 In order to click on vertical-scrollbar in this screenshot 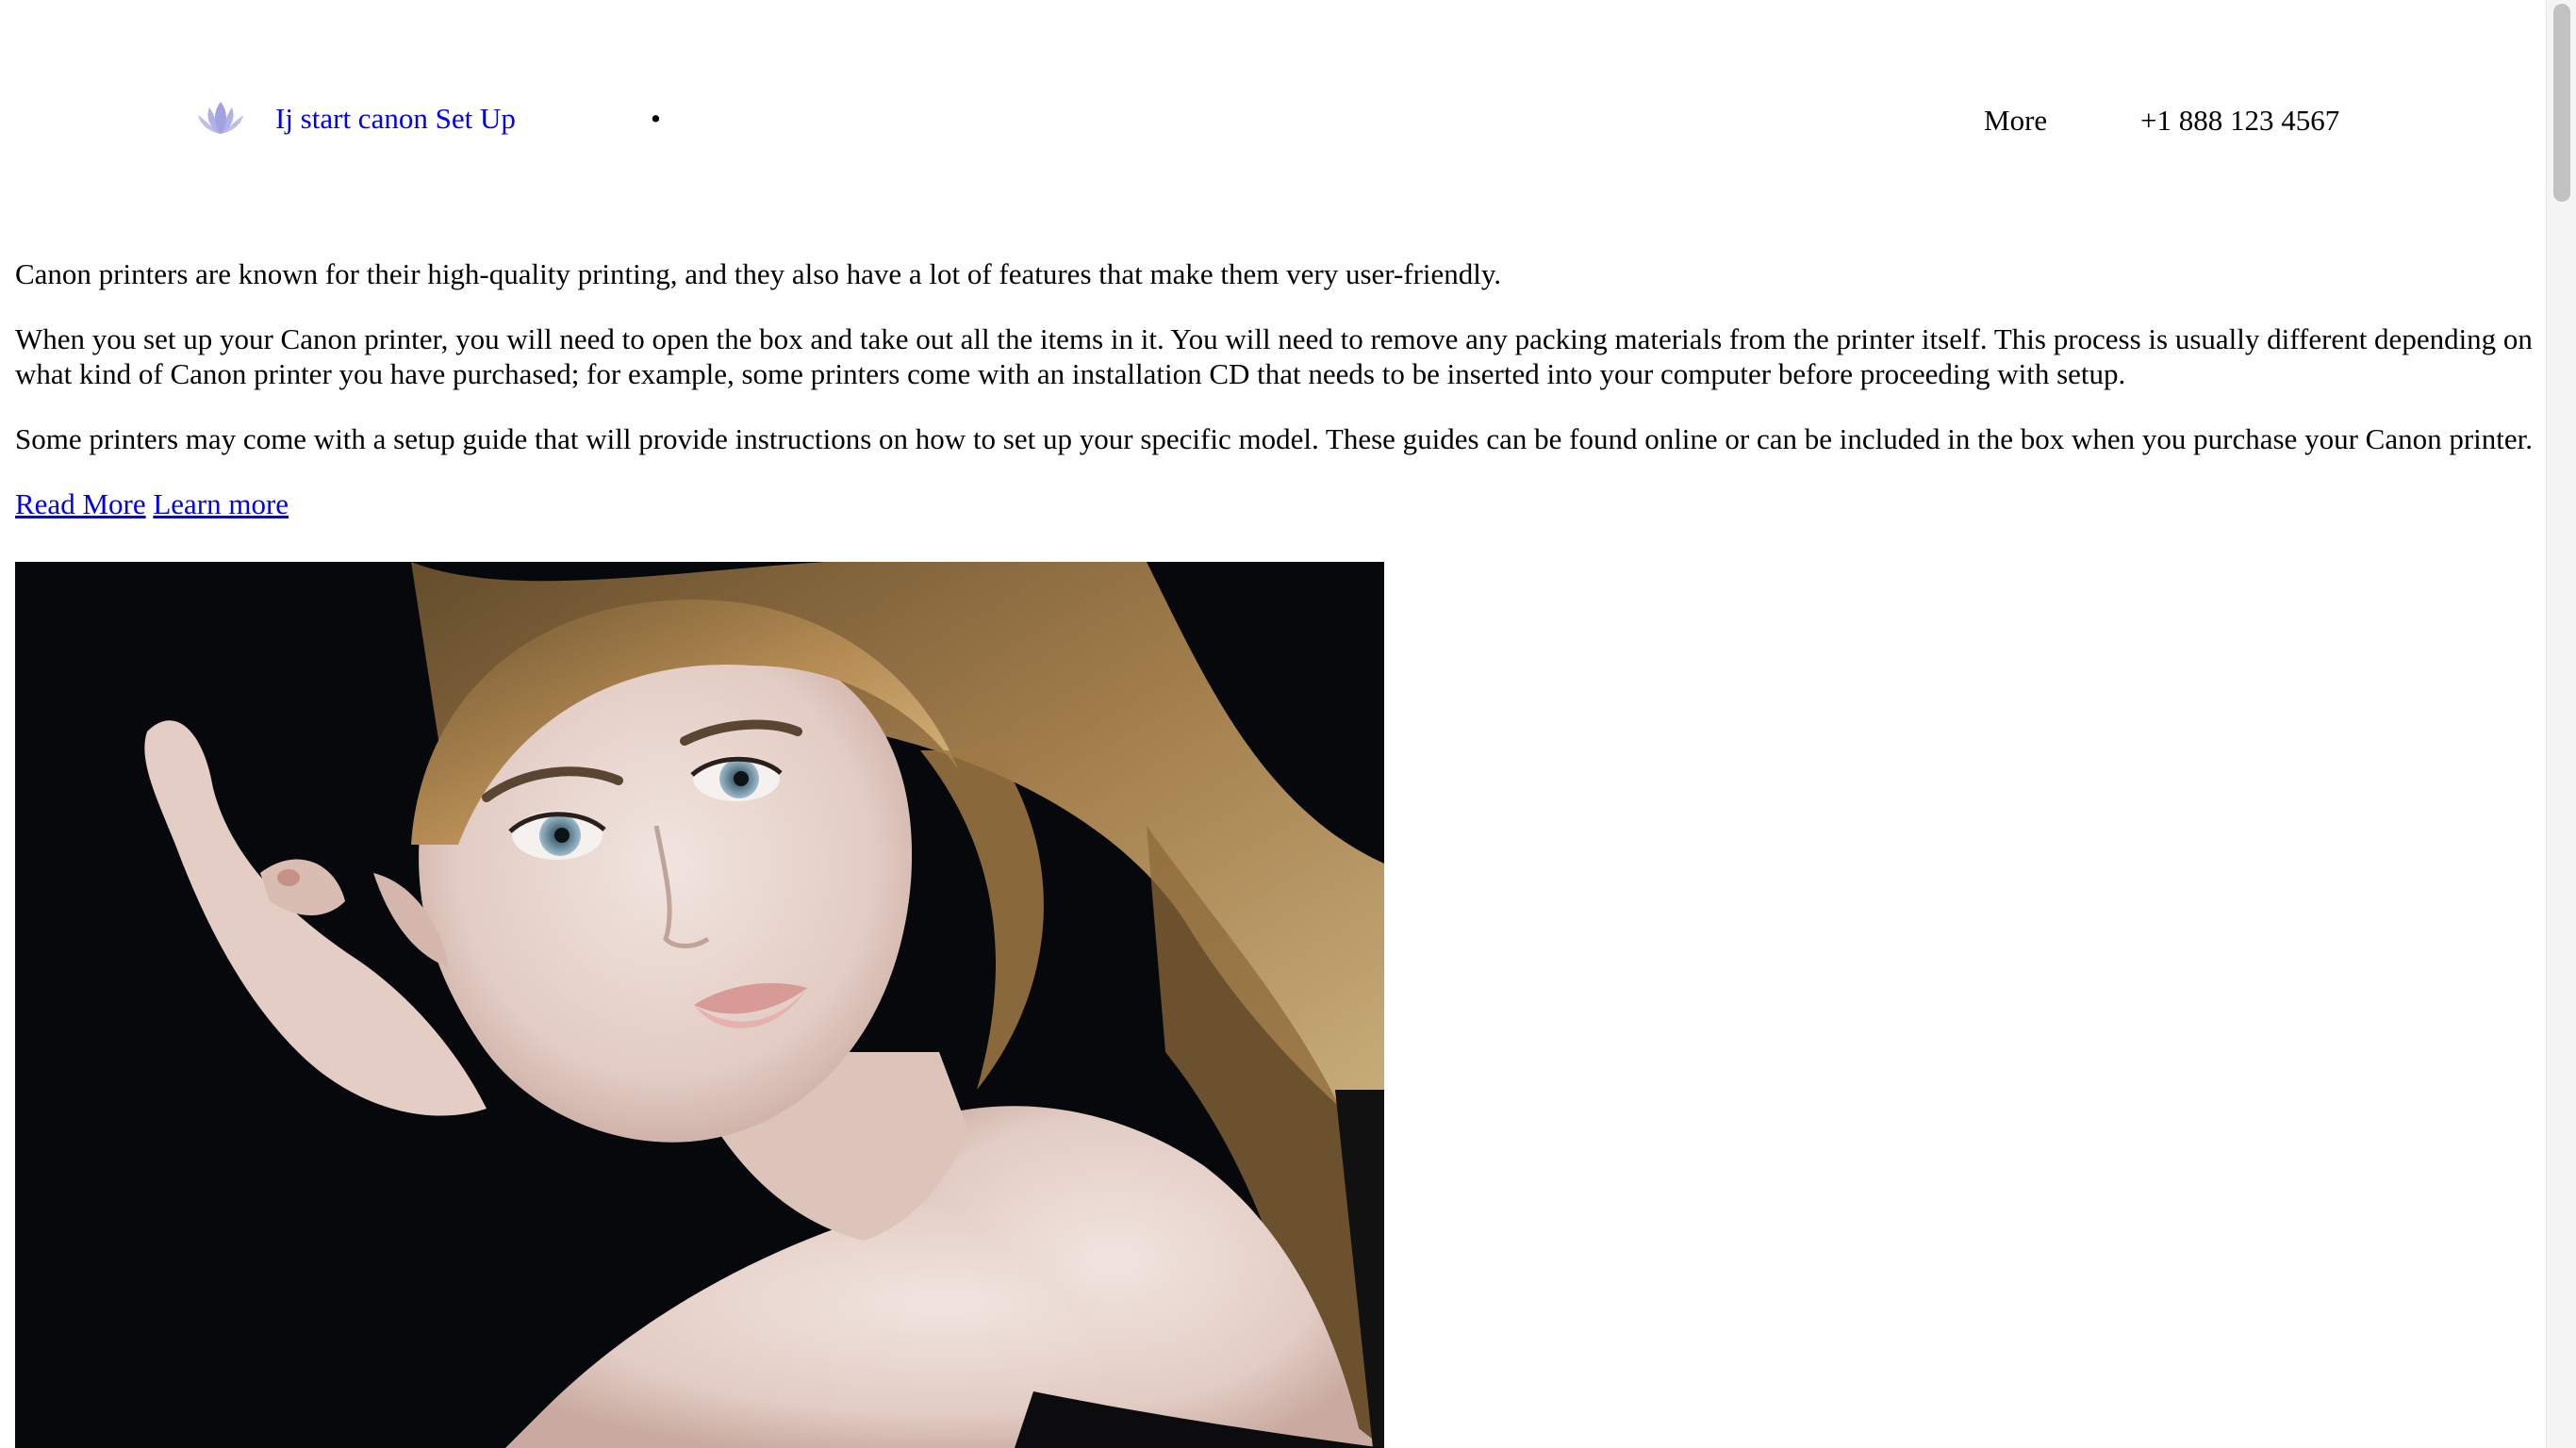, I will do `click(2561, 724)`.